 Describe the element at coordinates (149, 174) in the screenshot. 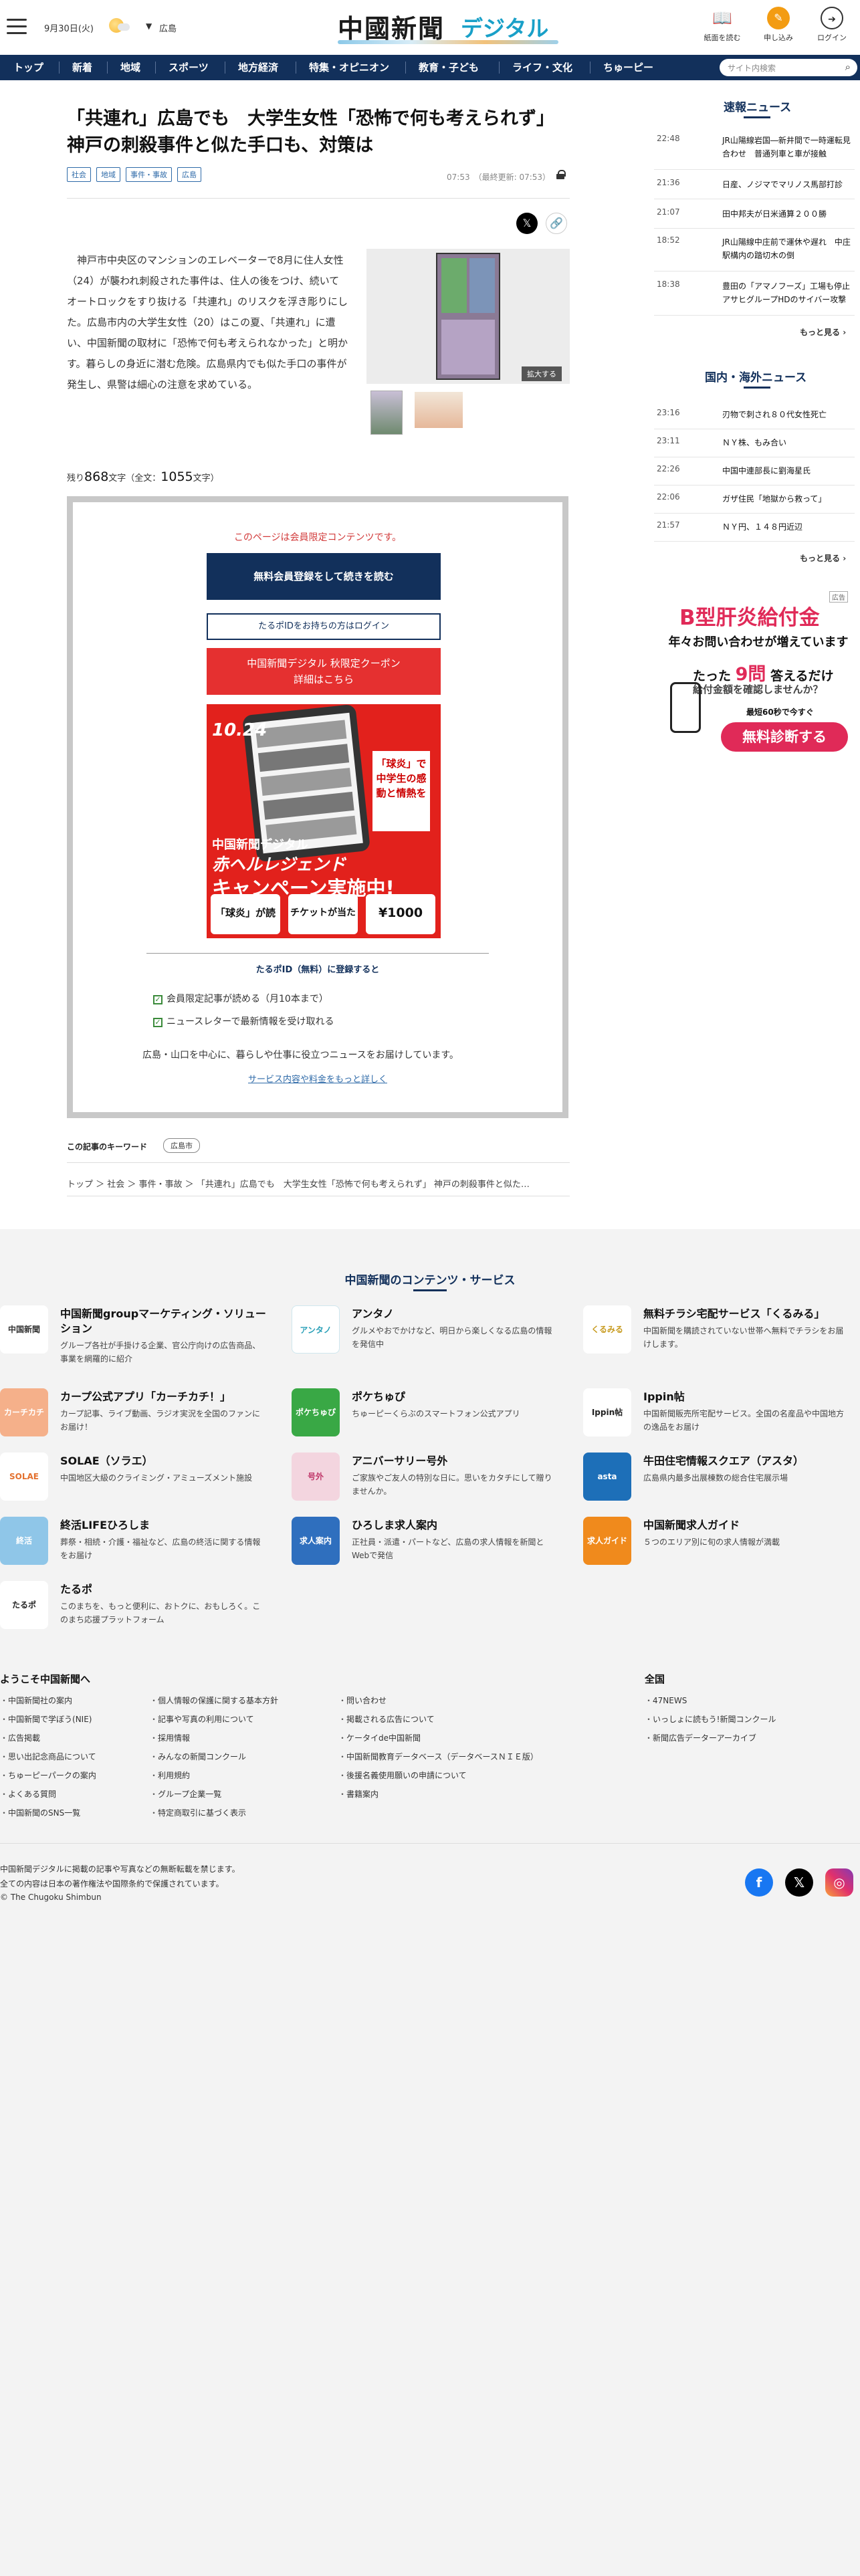

I see `tag-incident: 事件・事故` at that location.